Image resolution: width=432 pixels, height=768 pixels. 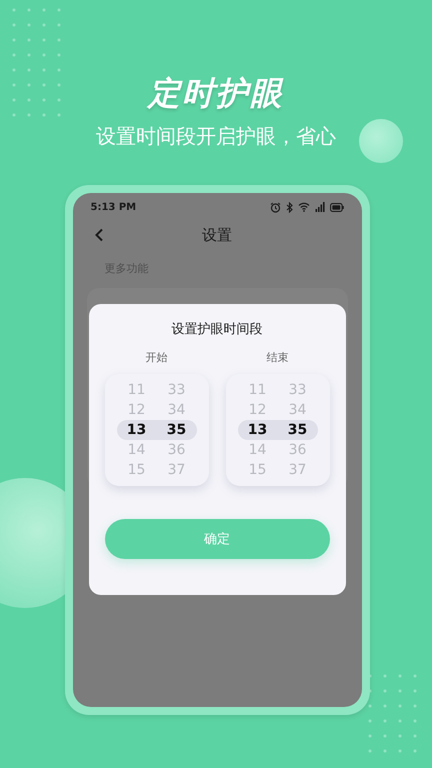 I want to click on confirm-button: 确定, so click(x=217, y=539).